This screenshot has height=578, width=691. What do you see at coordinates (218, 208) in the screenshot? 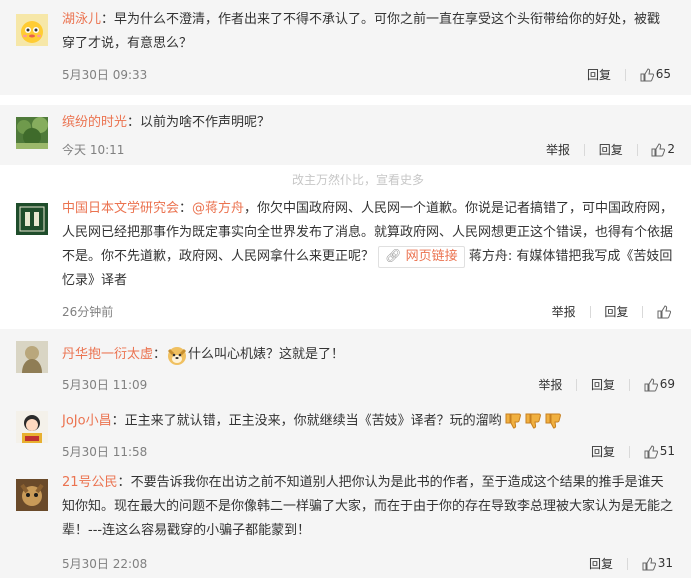
I see `mention-link: @蒋方舟` at bounding box center [218, 208].